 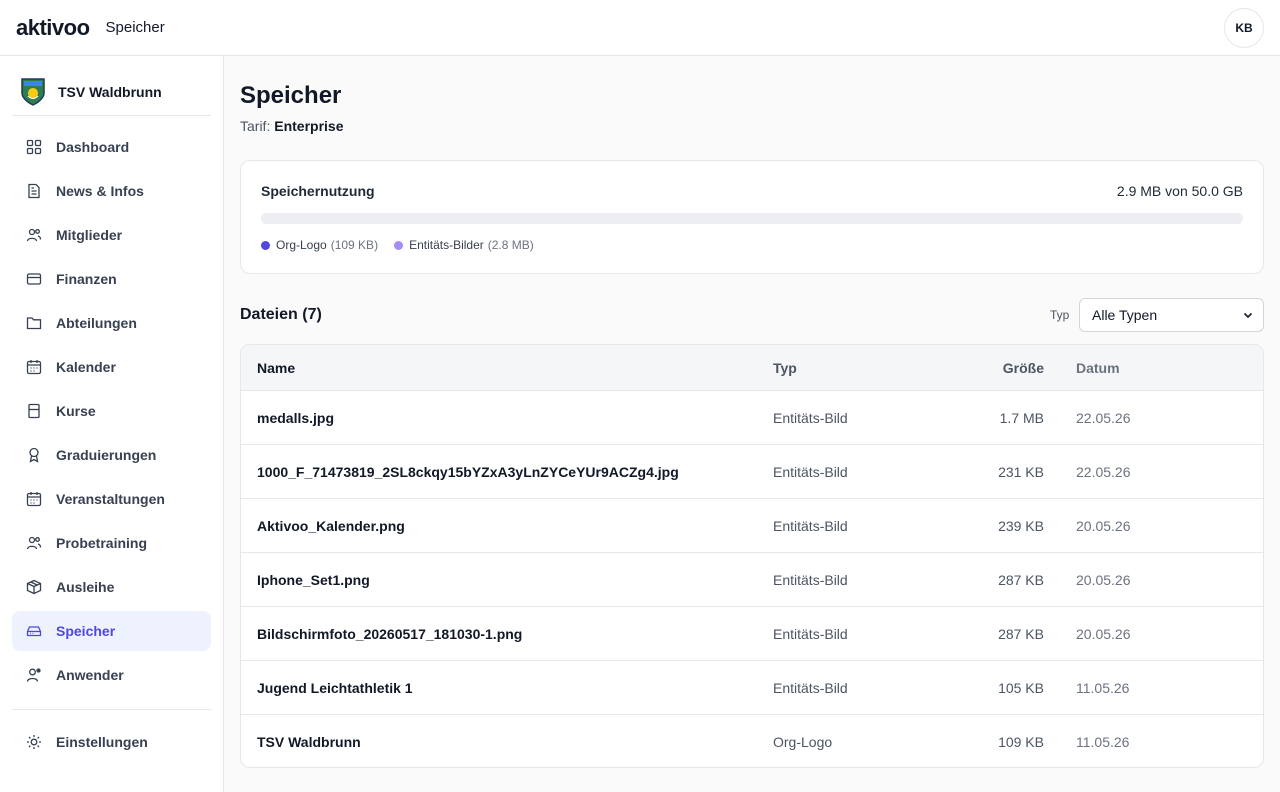 What do you see at coordinates (1060, 315) in the screenshot?
I see `type-filter-label: Typ` at bounding box center [1060, 315].